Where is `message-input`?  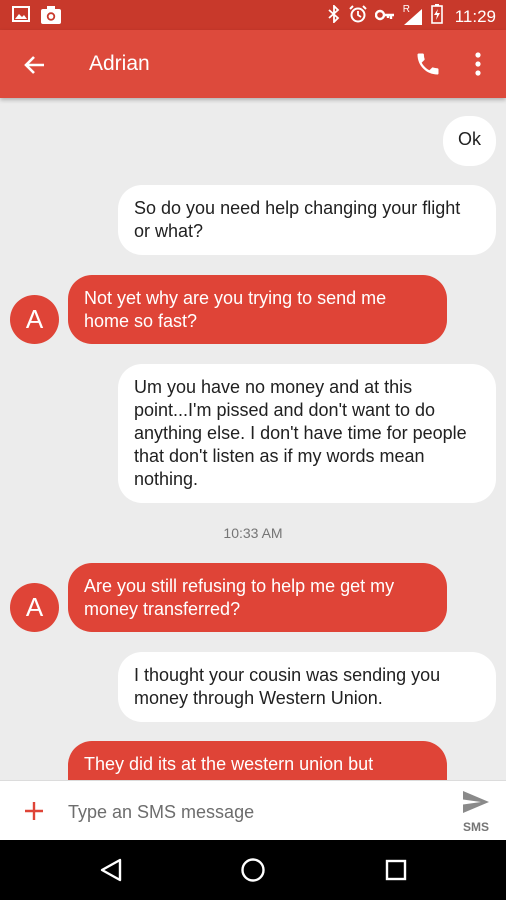 message-input is located at coordinates (253, 812).